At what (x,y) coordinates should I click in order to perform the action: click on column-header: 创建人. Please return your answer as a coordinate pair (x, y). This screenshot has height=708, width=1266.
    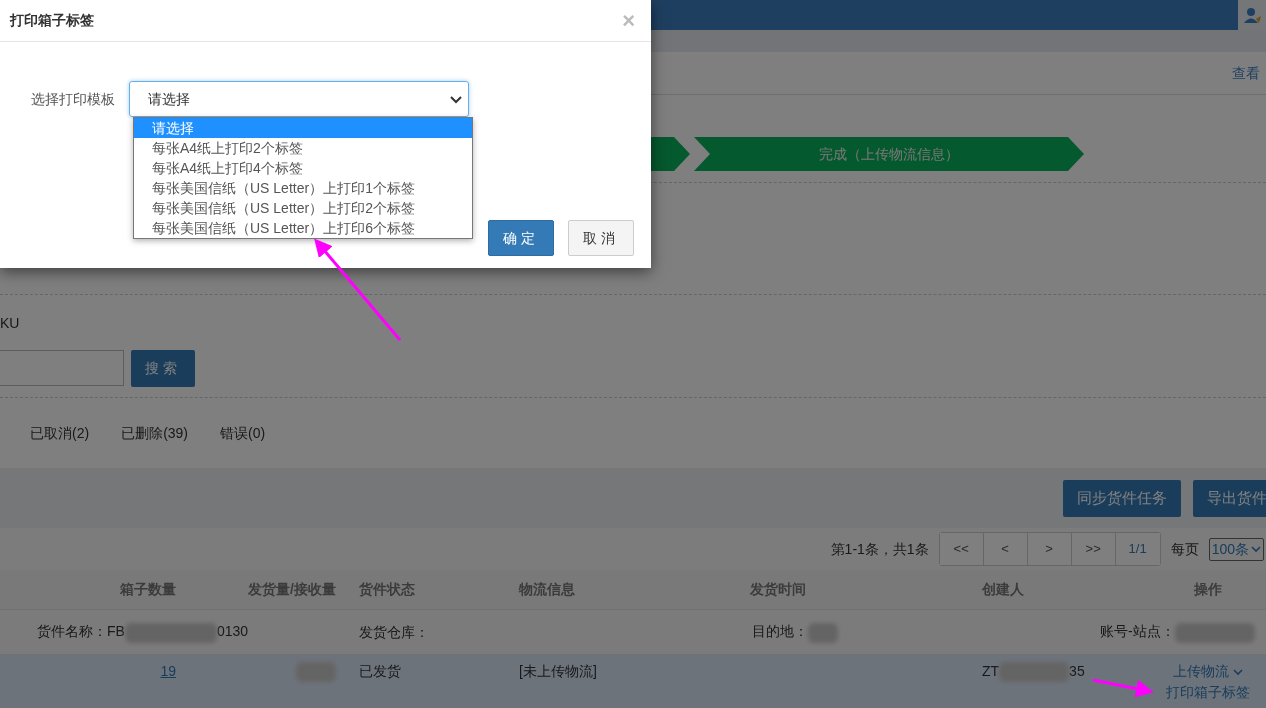
    Looking at the image, I should click on (1003, 589).